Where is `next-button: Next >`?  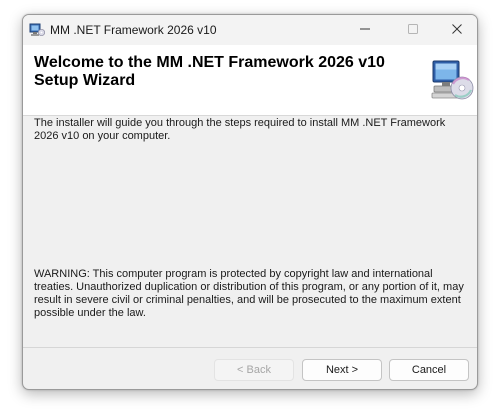
next-button: Next > is located at coordinates (342, 370).